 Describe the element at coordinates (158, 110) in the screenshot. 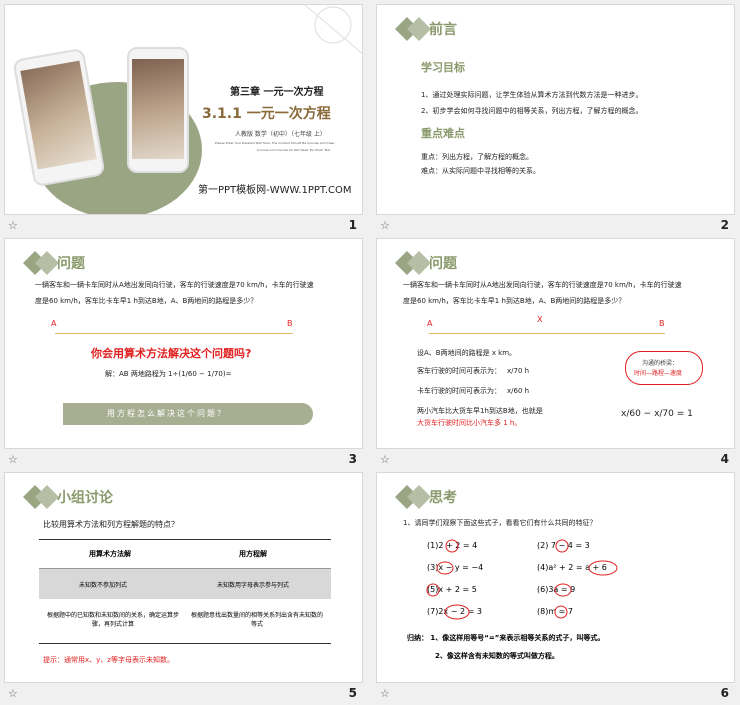

I see `phone-right-image` at that location.